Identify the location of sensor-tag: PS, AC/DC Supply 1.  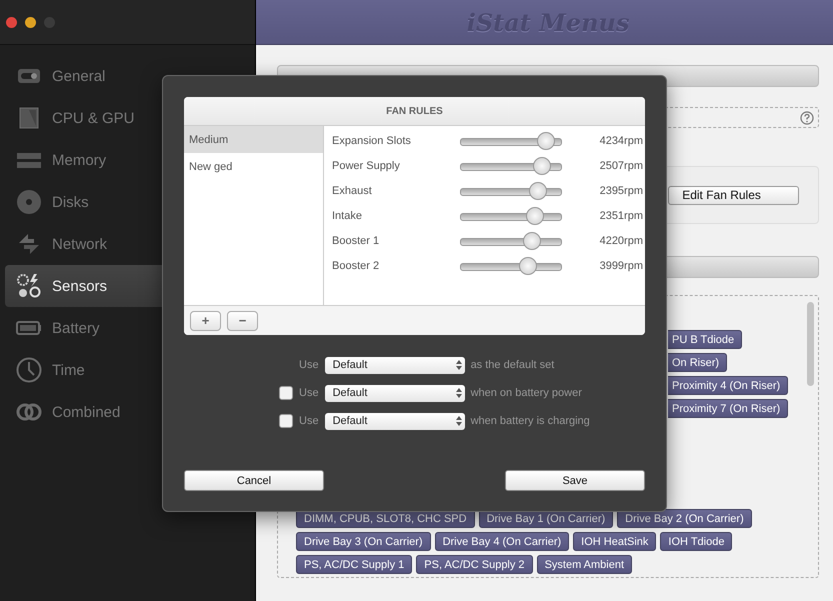
(354, 564).